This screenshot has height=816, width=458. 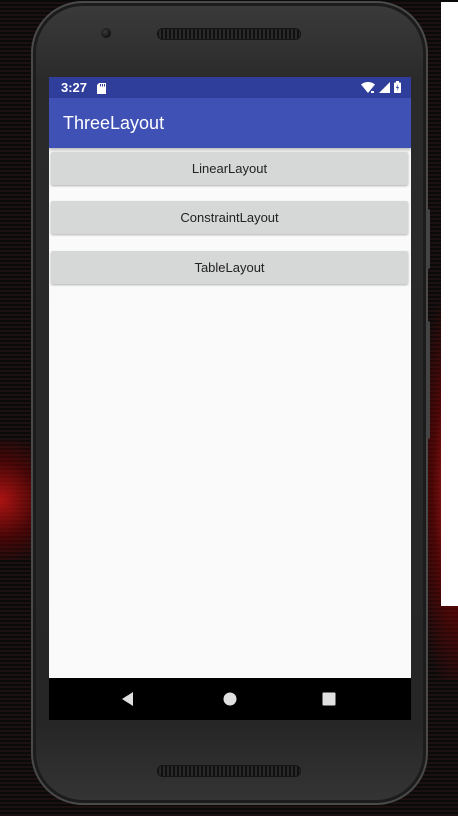 I want to click on top-speaker-grille, so click(x=229, y=34).